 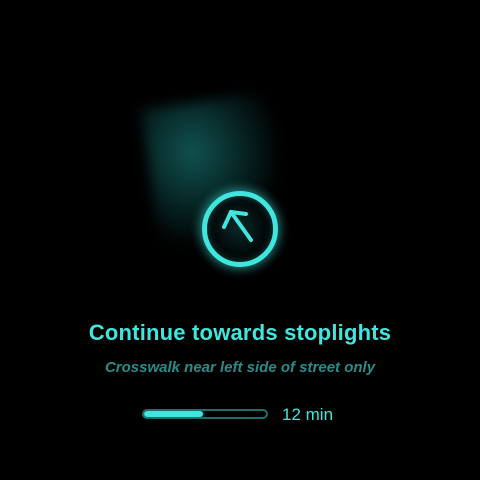 I want to click on instruction-title: Continue towards stoplights, so click(x=240, y=332).